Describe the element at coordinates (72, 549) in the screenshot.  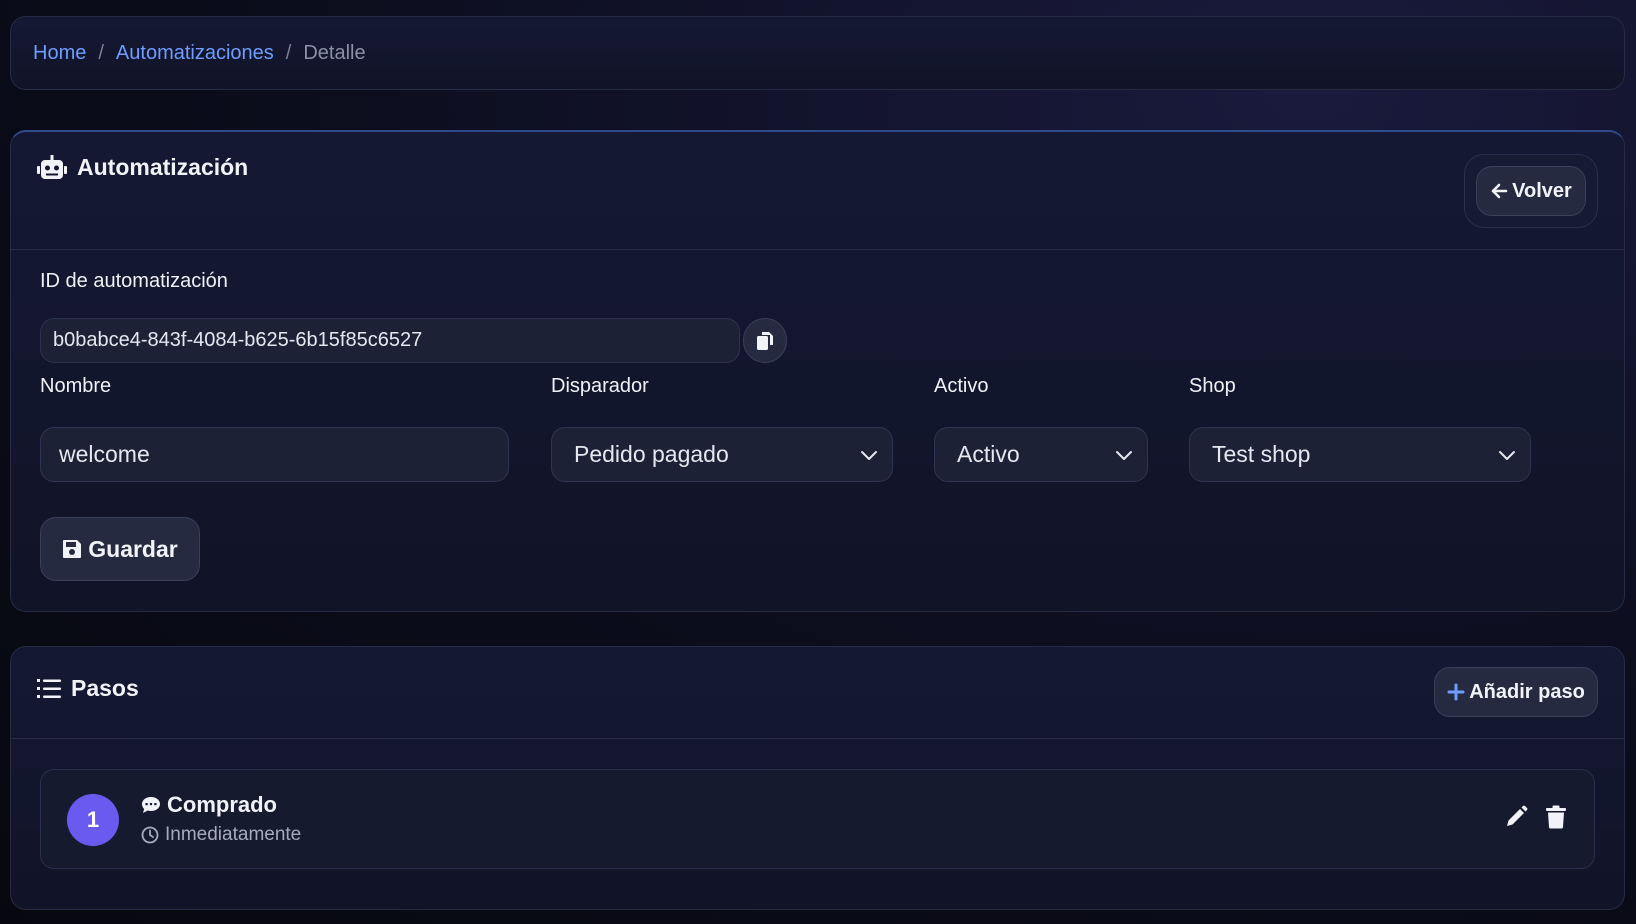
I see `floppy-disk-icon` at that location.